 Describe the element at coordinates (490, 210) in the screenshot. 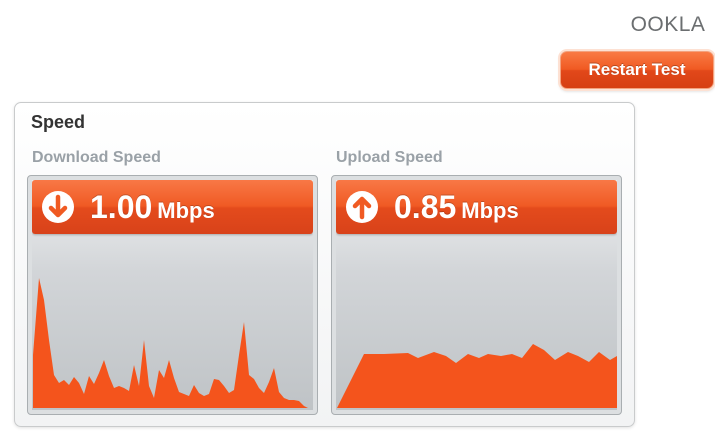

I see `upload-speed-unit: Mbps` at that location.